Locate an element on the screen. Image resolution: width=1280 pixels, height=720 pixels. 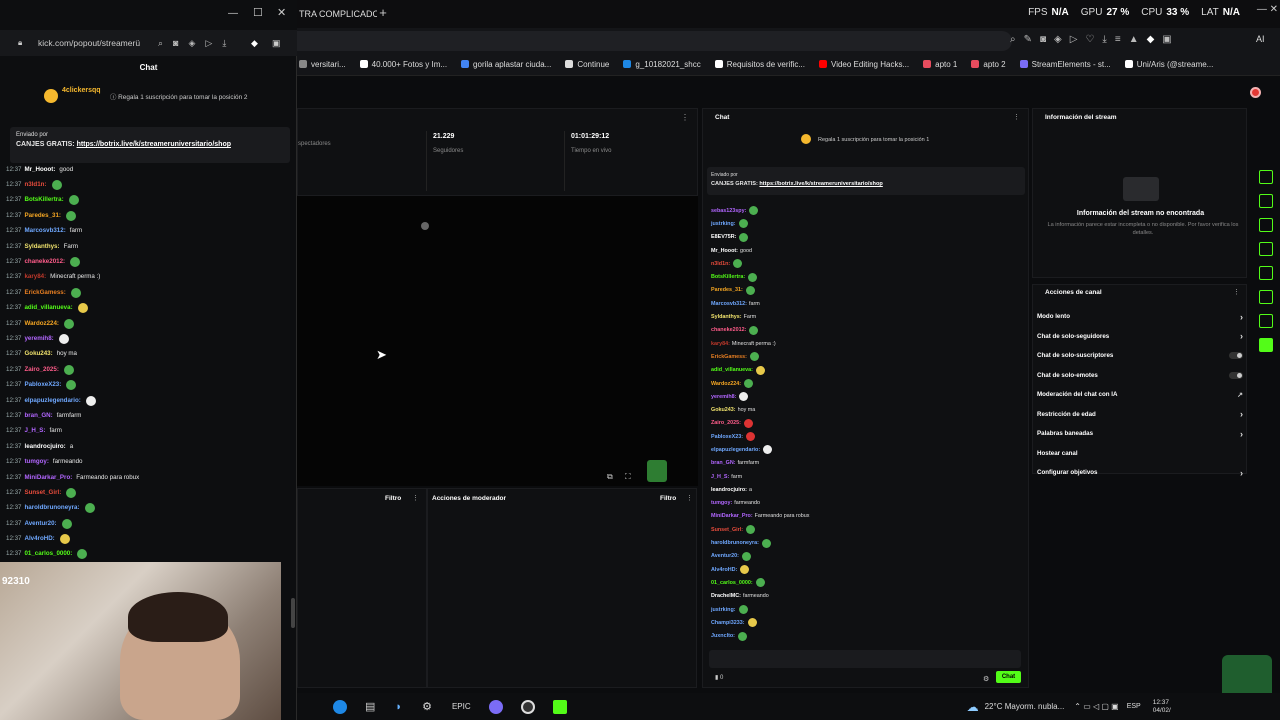
chat-message: elpapuzlegendario: is located at coordinates (861, 449).